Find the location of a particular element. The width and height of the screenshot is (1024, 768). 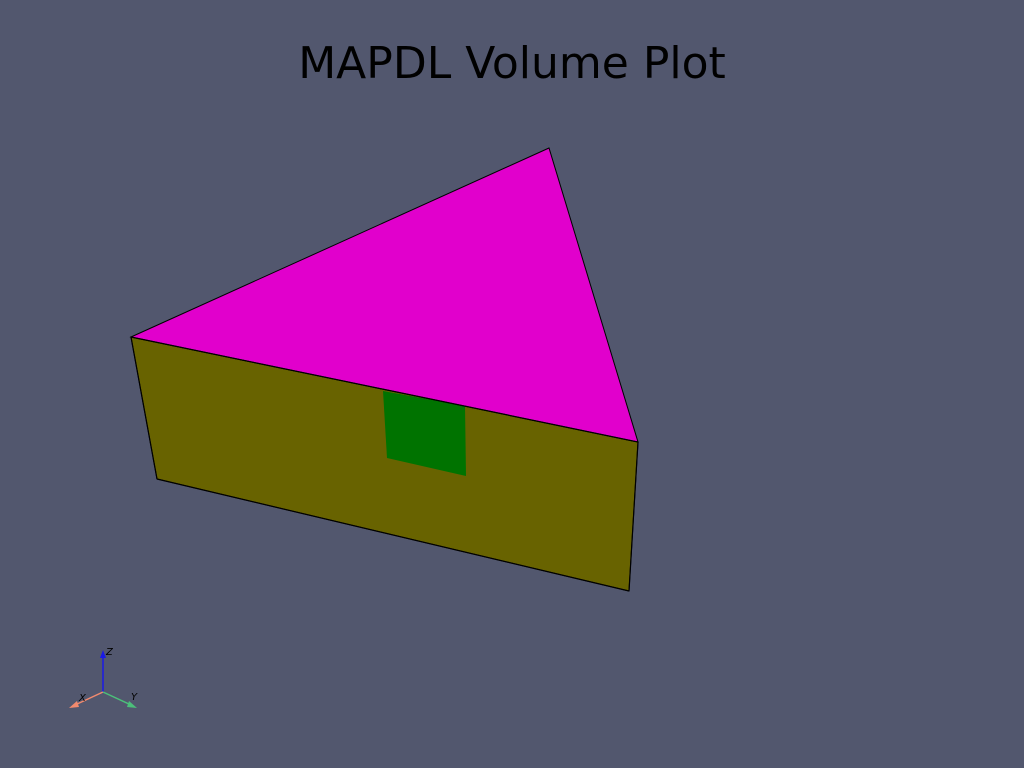

y-axis-label: Y is located at coordinates (134, 697).